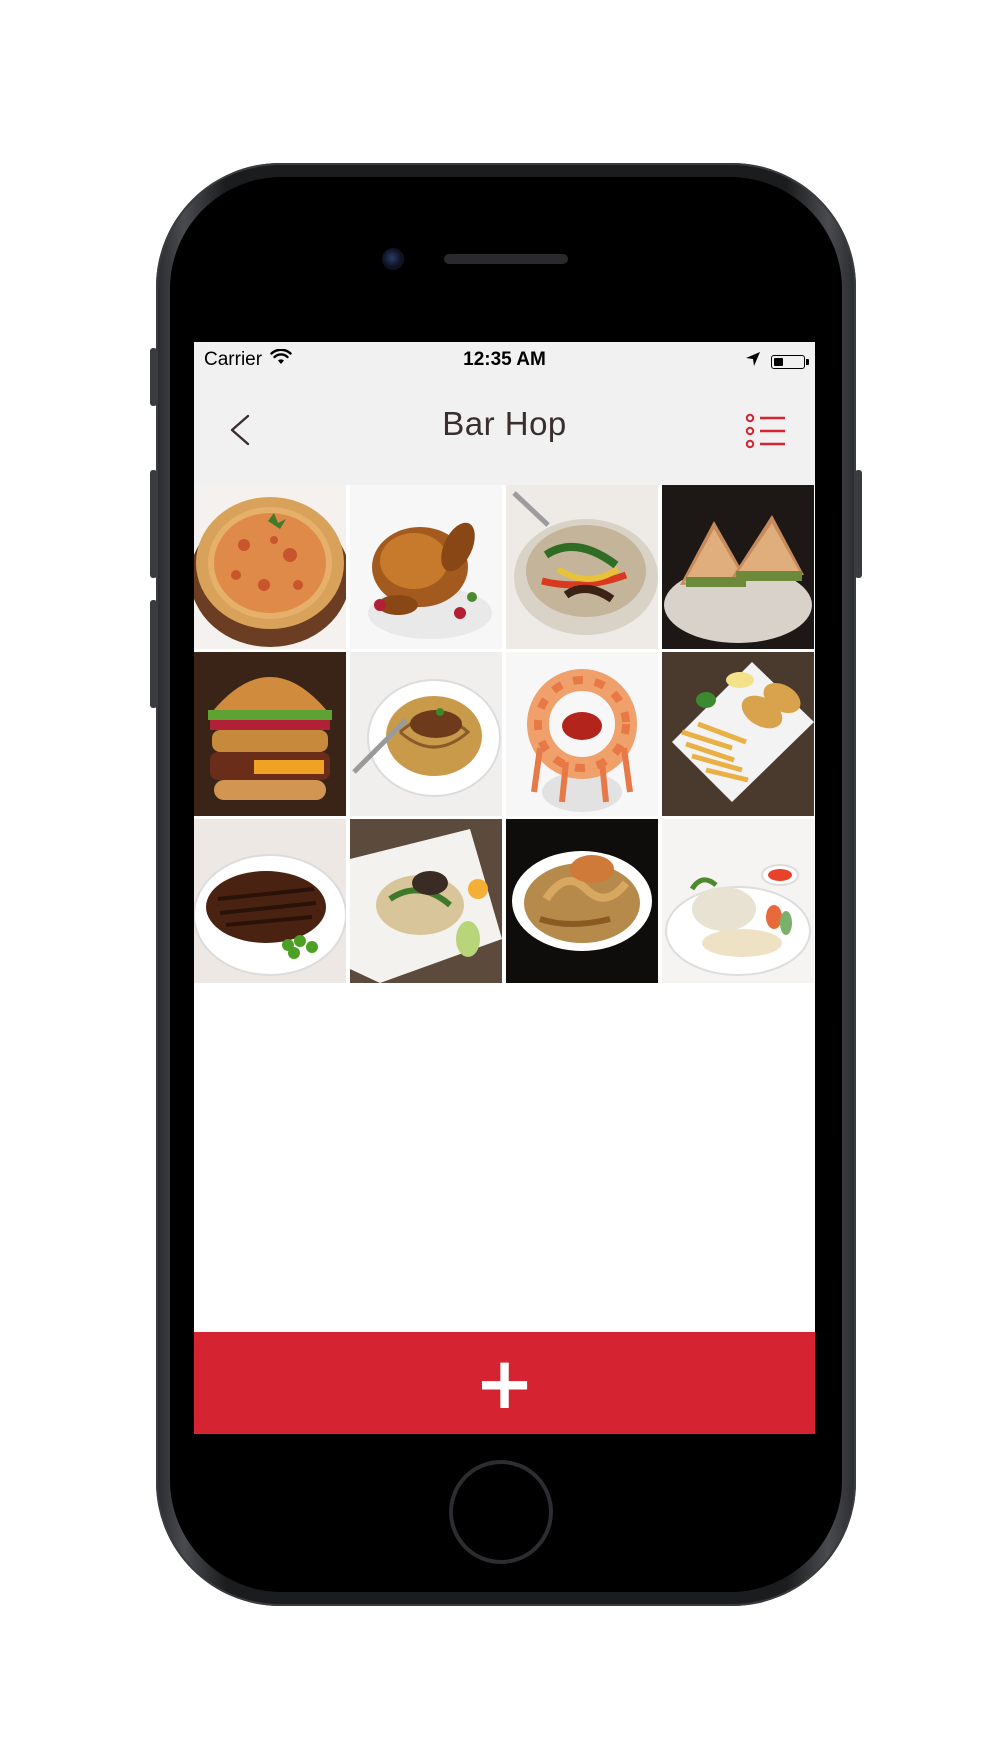 This screenshot has width=1000, height=1750. I want to click on photo-tile-stir-fry, so click(582, 567).